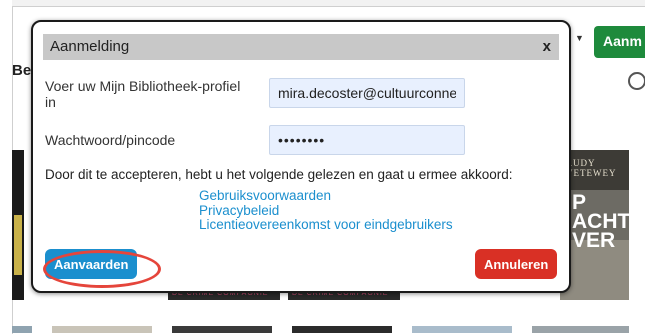 The width and height of the screenshot is (645, 334). I want to click on close-icon: x, so click(547, 46).